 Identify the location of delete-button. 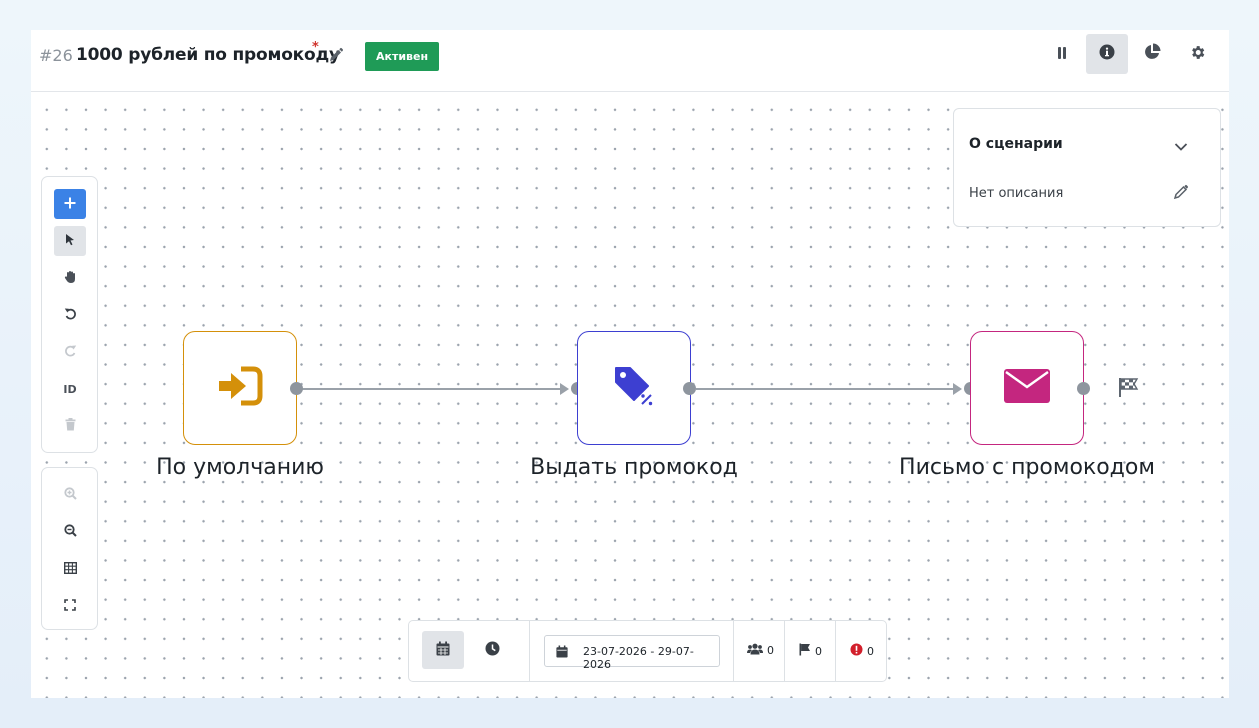
(70, 426).